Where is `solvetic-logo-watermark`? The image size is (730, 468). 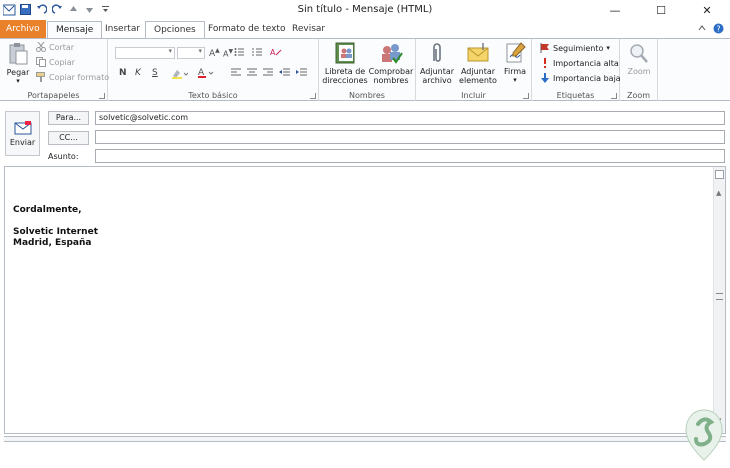
solvetic-logo-watermark is located at coordinates (704, 435).